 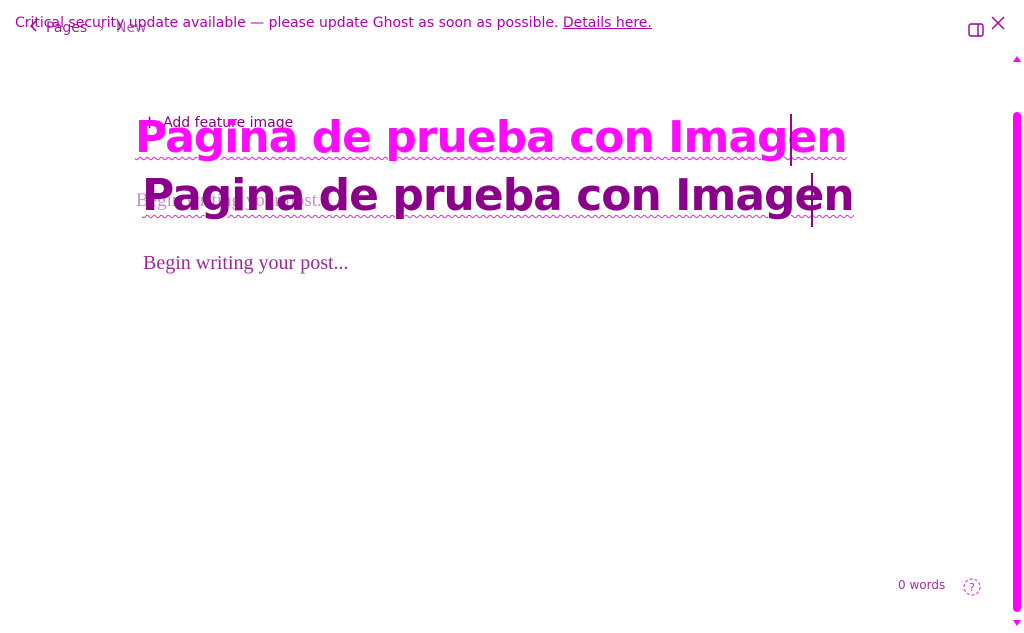 I want to click on post-title-input: Pagina de prueba con Imagen, so click(x=498, y=195).